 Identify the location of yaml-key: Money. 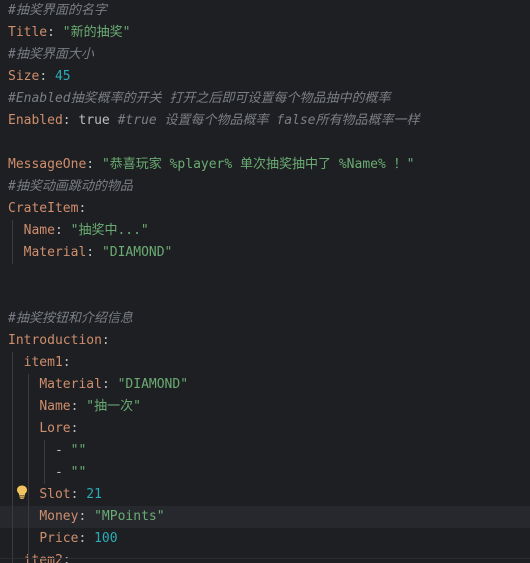
(59, 516).